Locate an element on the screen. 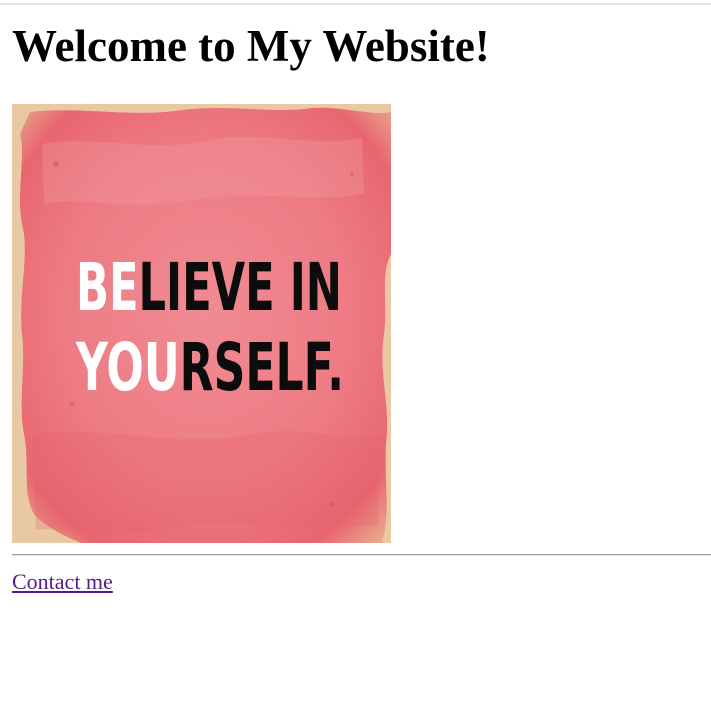  poster-line-1-rest: LIEVE IN is located at coordinates (240, 287).